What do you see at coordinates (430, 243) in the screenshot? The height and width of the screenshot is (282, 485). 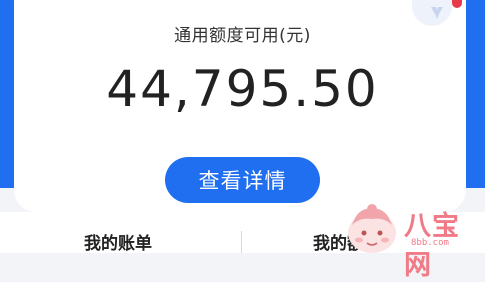 I see `watermark-url: 8bb.com` at bounding box center [430, 243].